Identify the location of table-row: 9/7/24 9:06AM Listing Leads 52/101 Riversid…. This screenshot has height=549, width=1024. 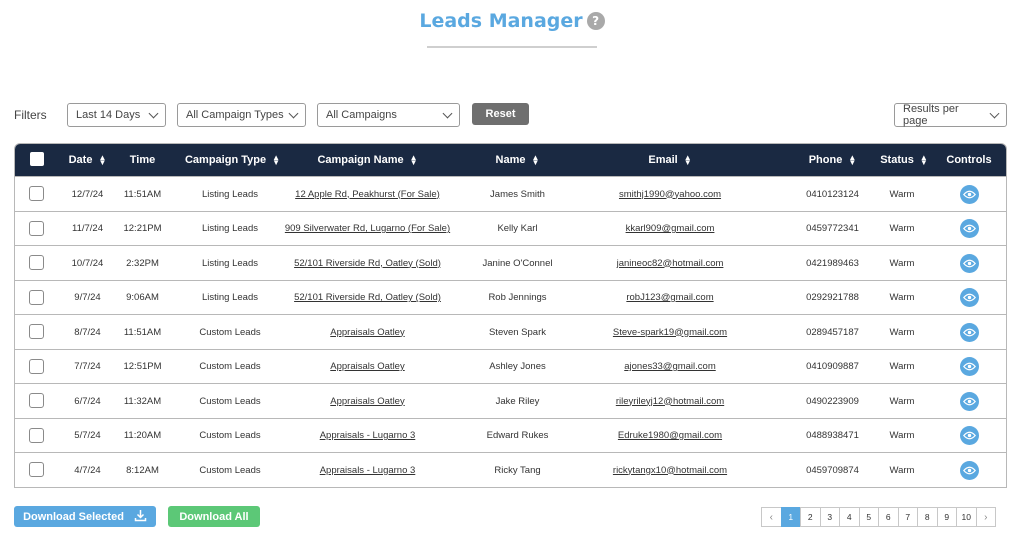
(510, 297).